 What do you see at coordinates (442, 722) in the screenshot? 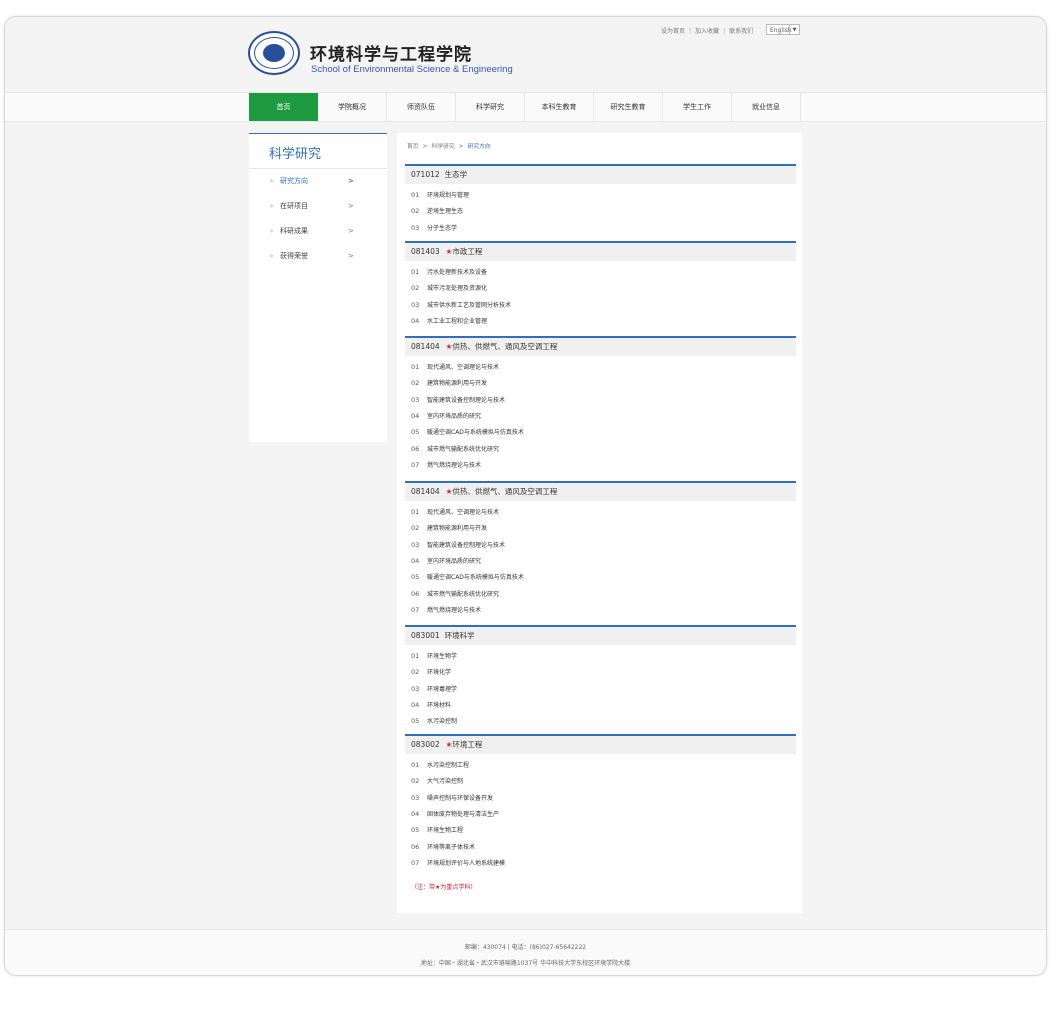
I see `item-text: 水污染控制` at bounding box center [442, 722].